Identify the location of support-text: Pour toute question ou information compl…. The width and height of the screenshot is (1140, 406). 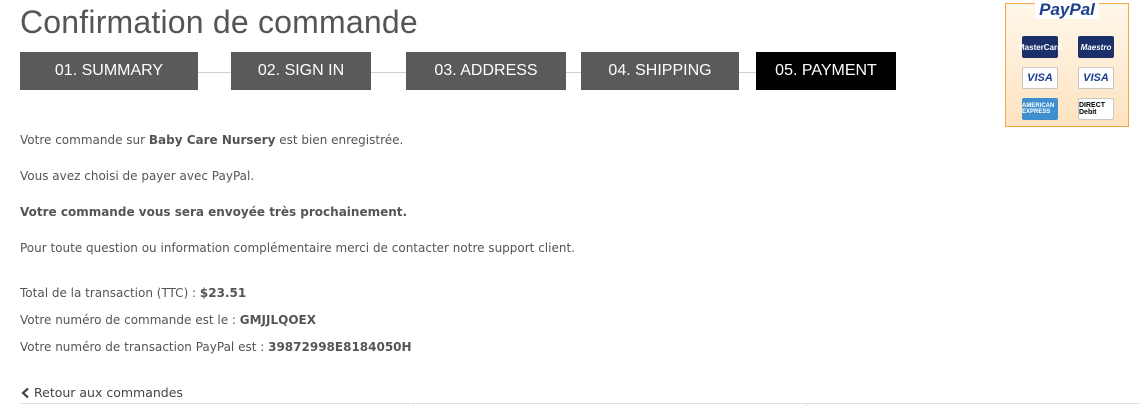
(297, 248).